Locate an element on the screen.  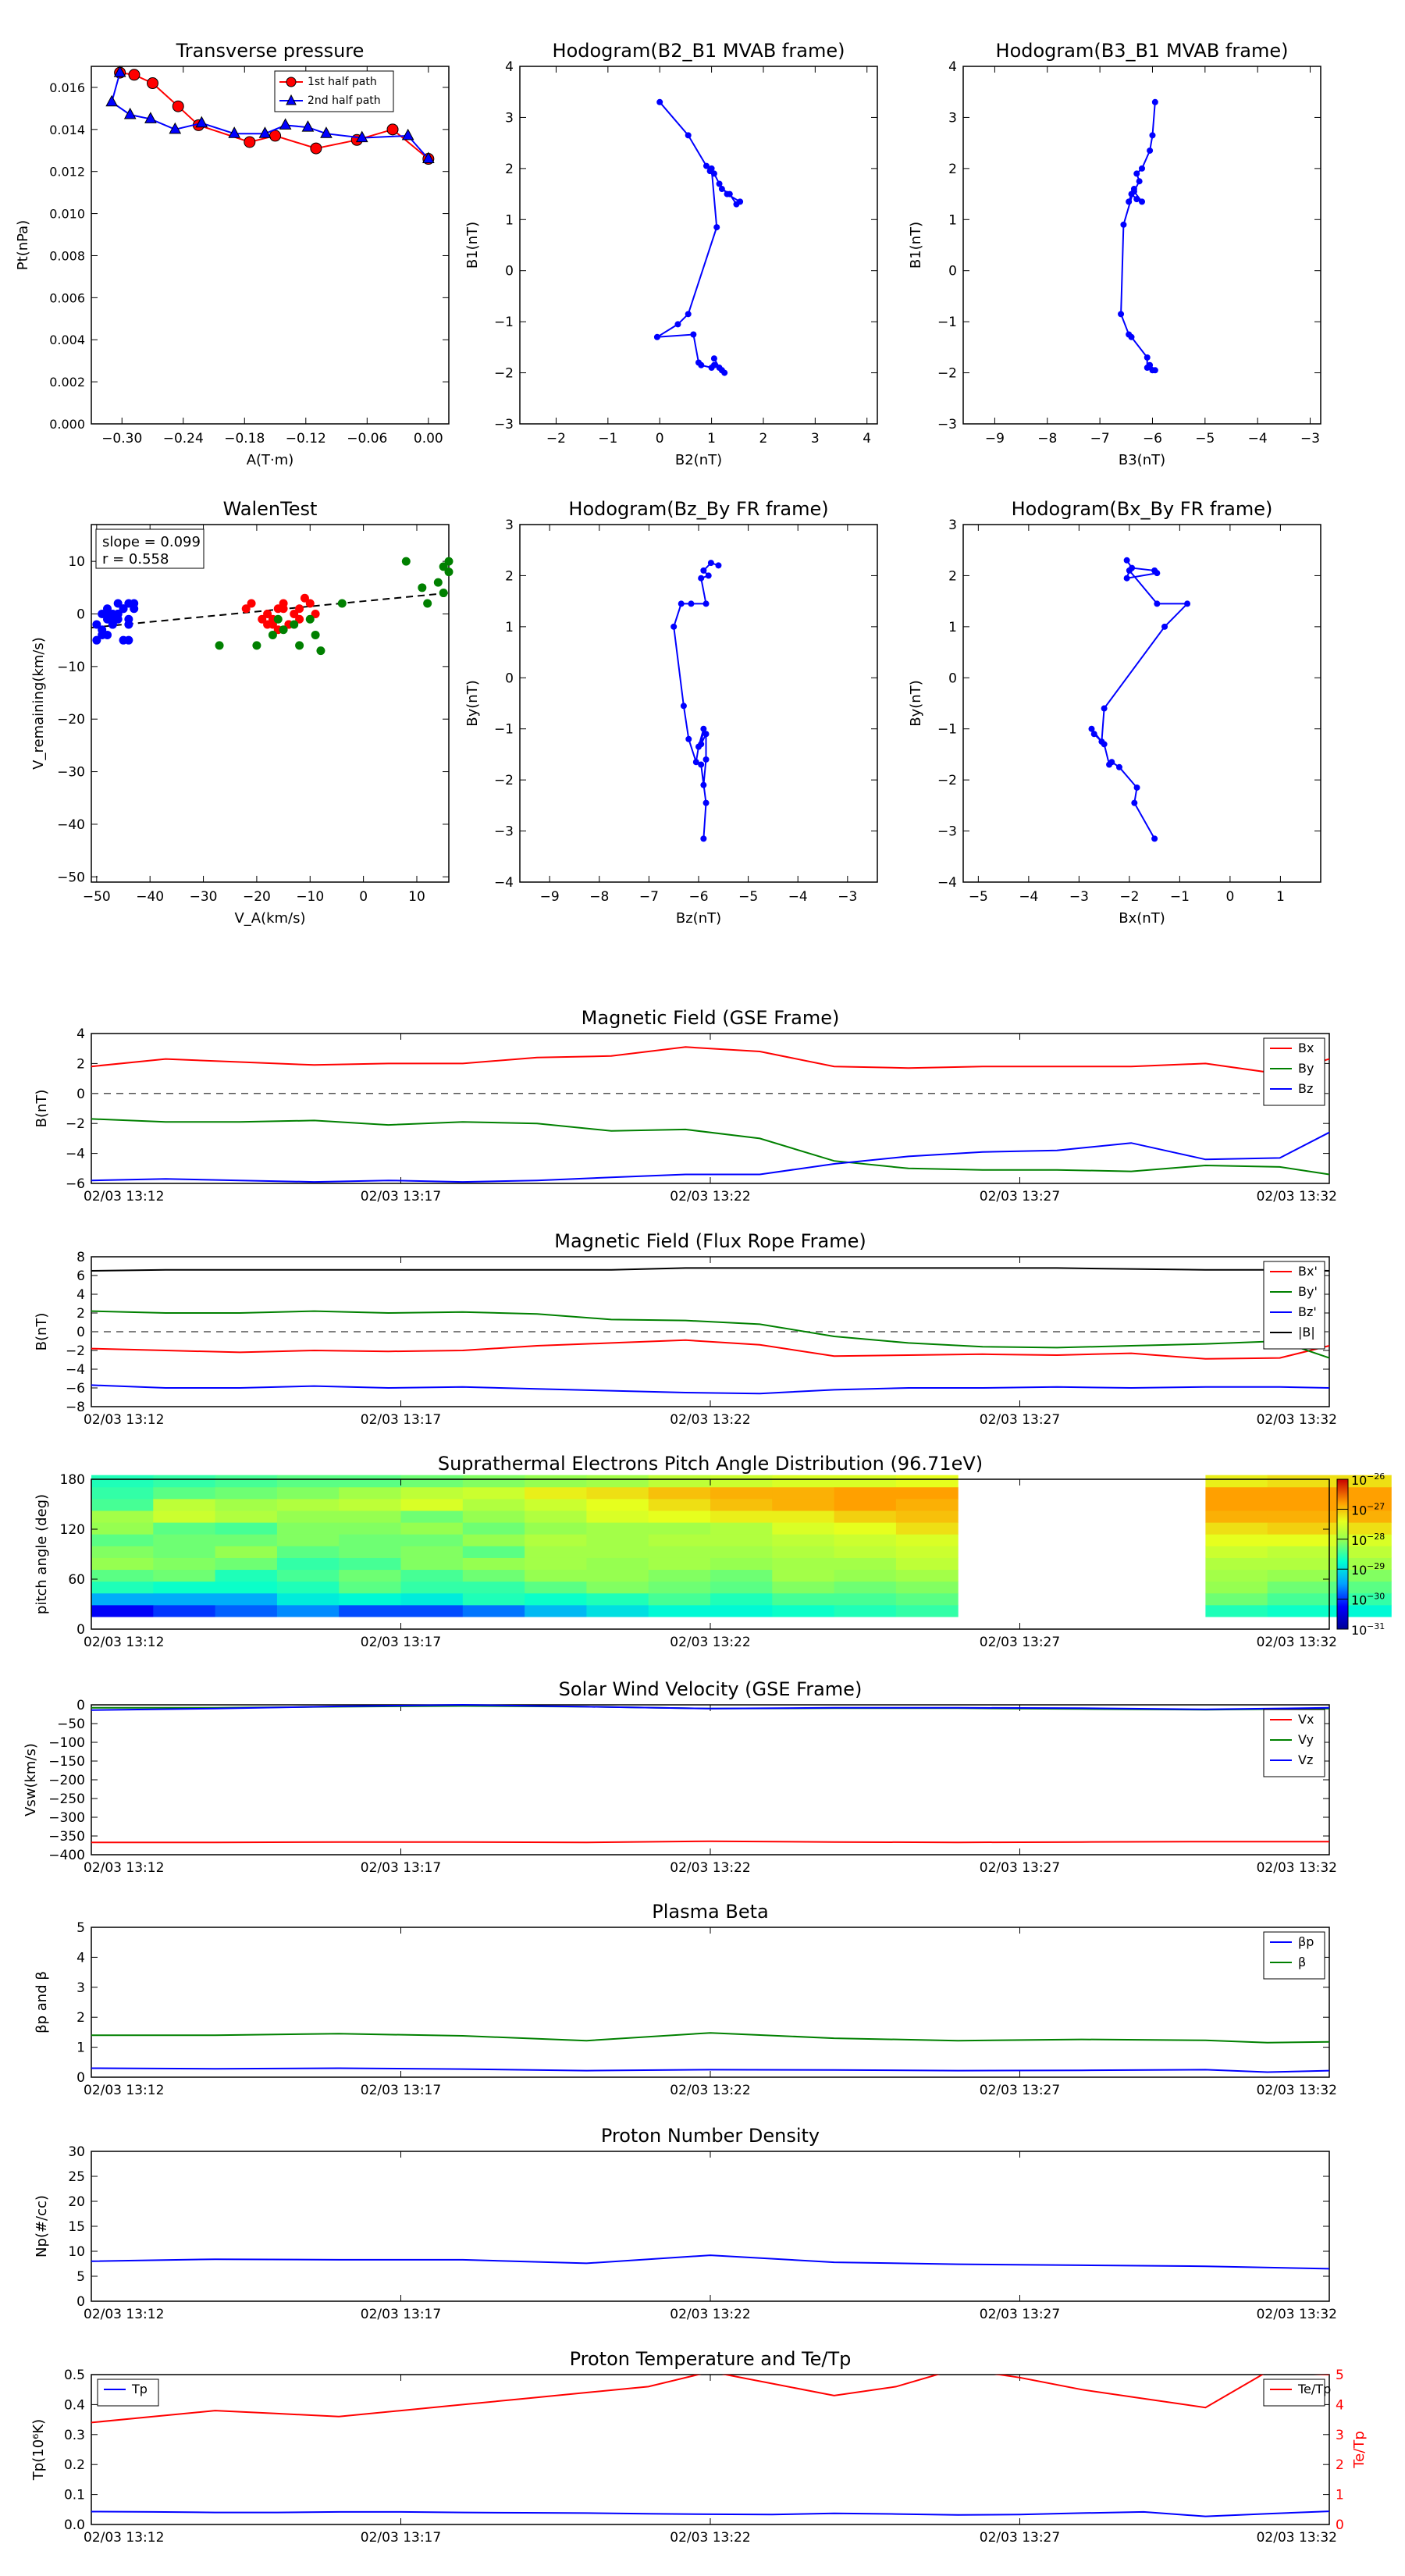
x-tick-label: −0.18 is located at coordinates (244, 439).